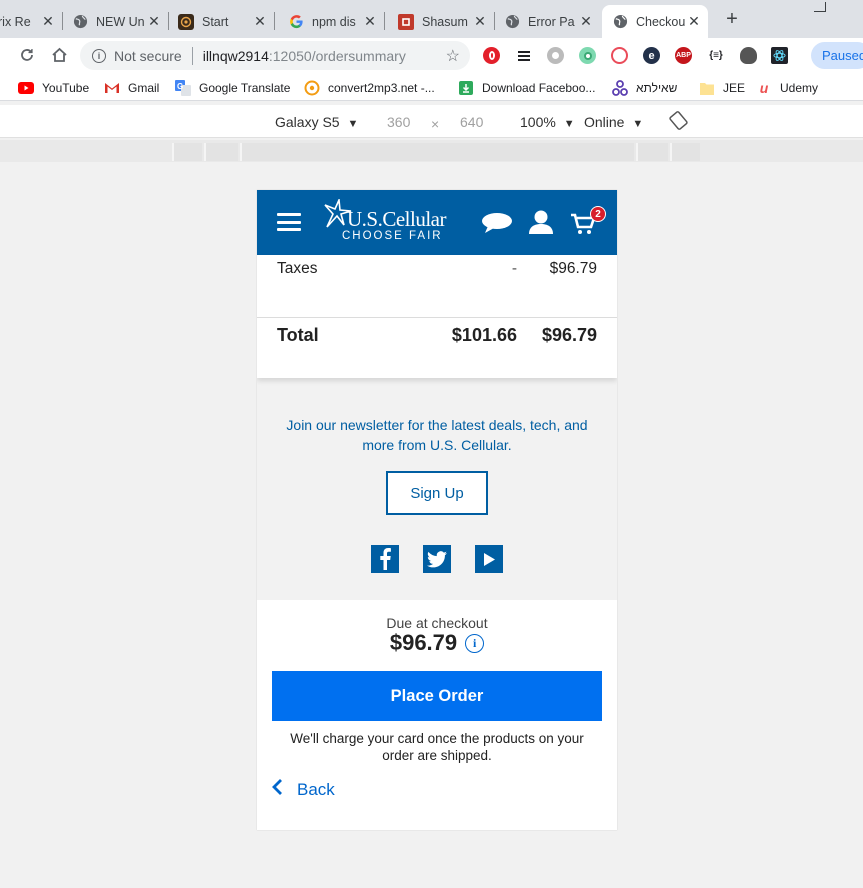  I want to click on browser-tab: rix Re ✕, so click(31, 21).